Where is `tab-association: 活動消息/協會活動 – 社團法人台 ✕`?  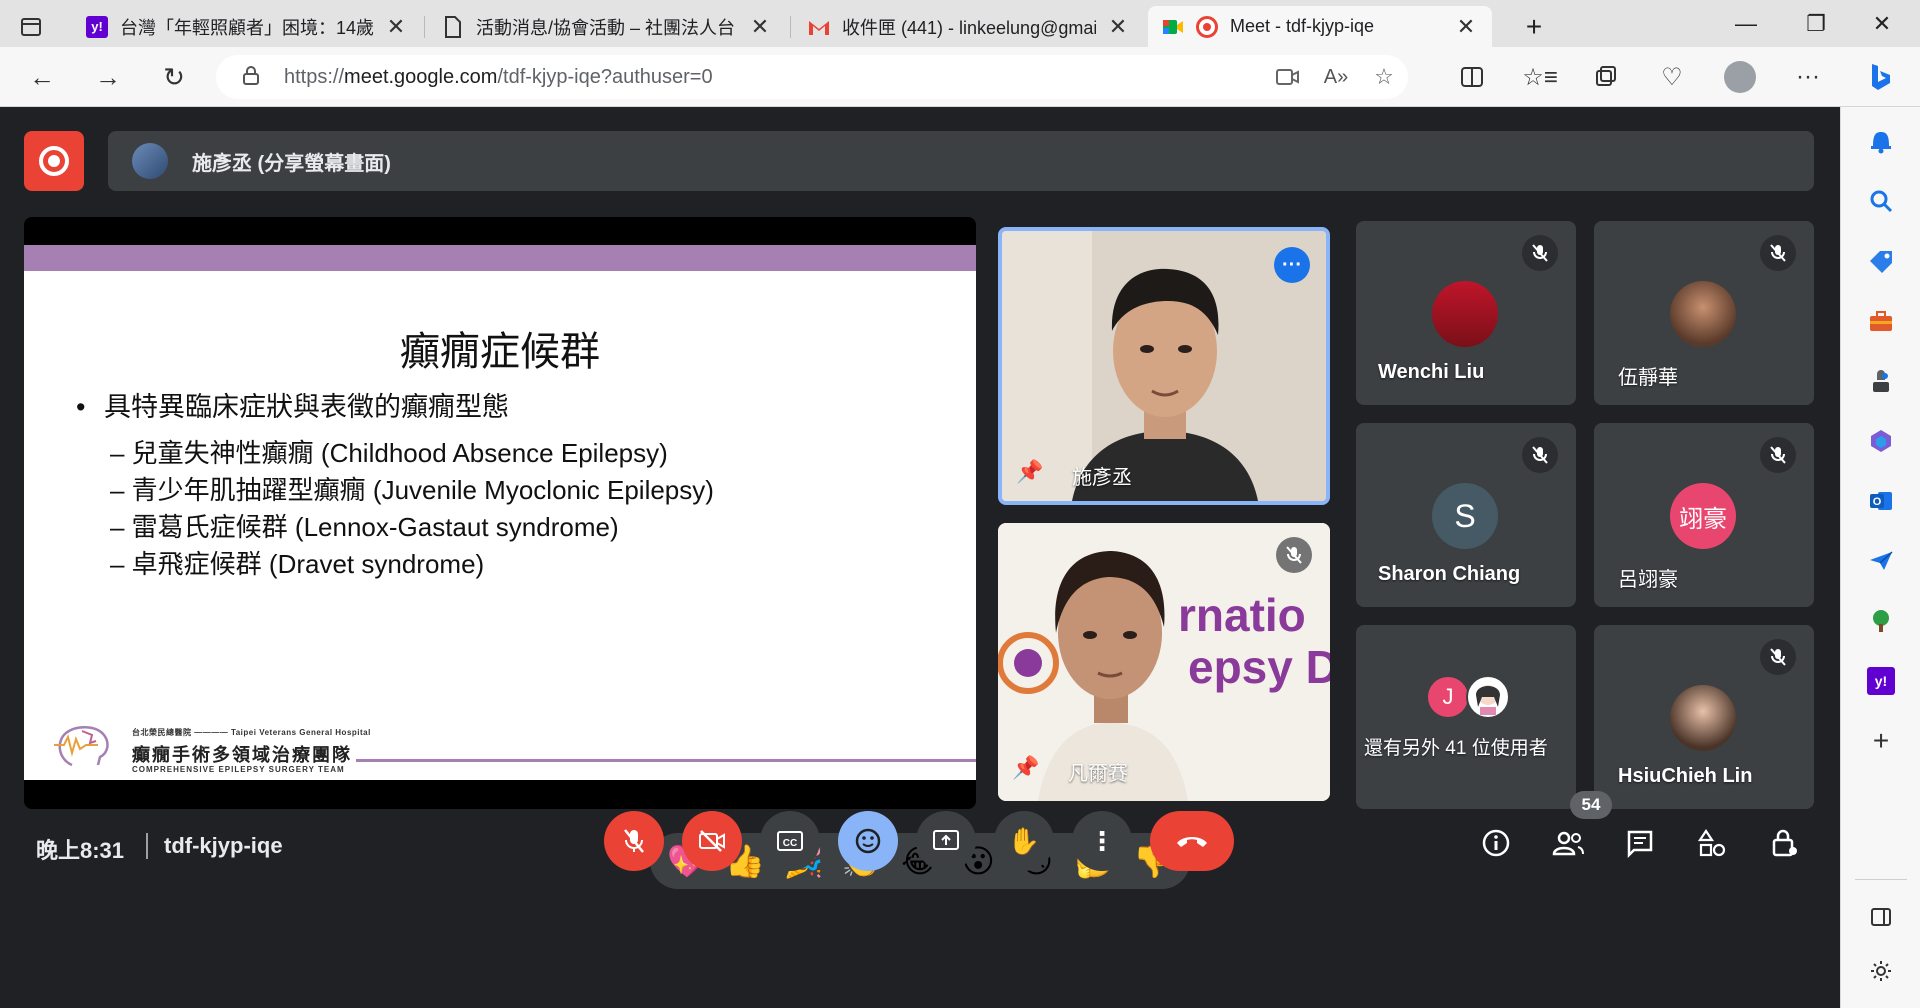 tab-association: 活動消息/協會活動 – 社團法人台 ✕ is located at coordinates (607, 26).